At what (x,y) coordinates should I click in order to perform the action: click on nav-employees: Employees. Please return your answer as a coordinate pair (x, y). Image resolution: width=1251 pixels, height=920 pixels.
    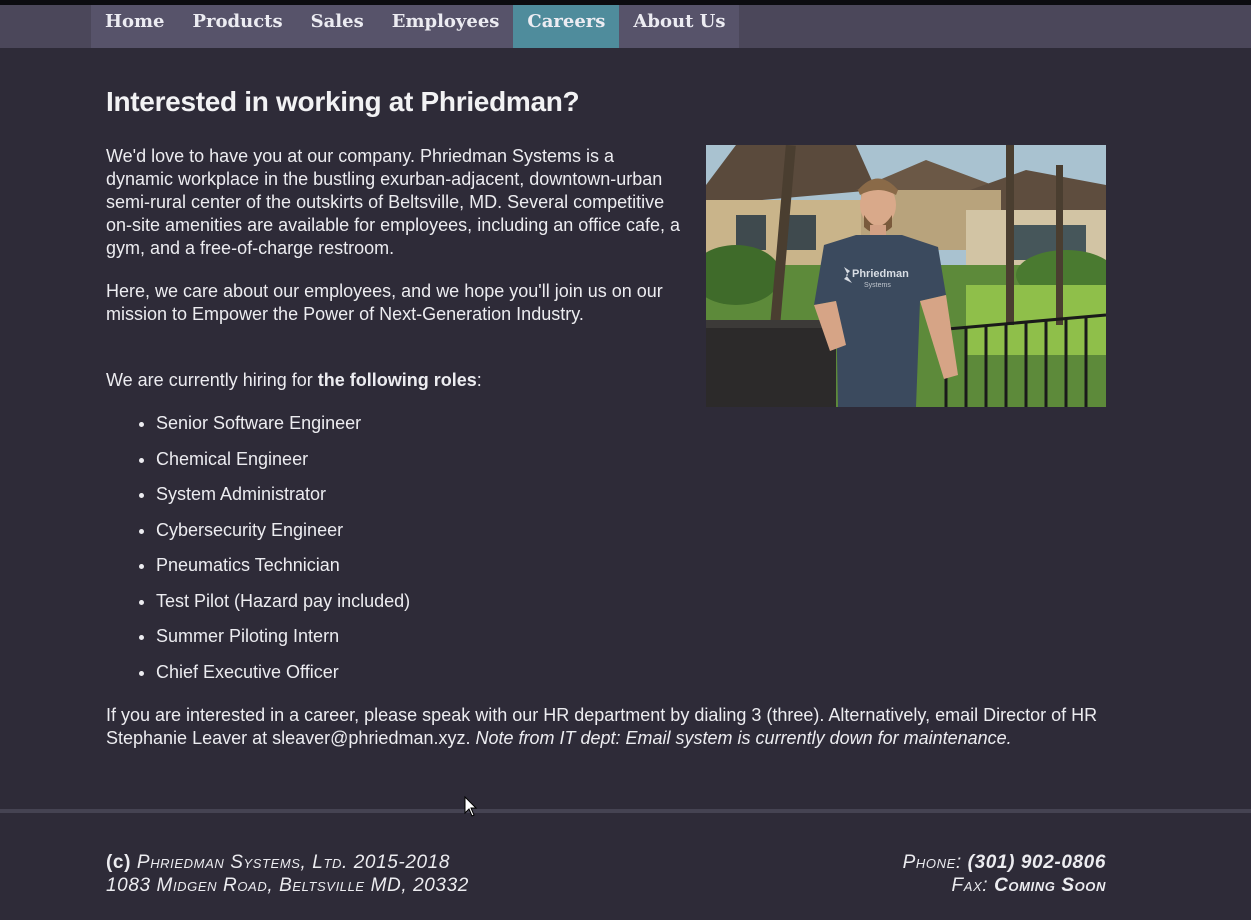
    Looking at the image, I should click on (446, 26).